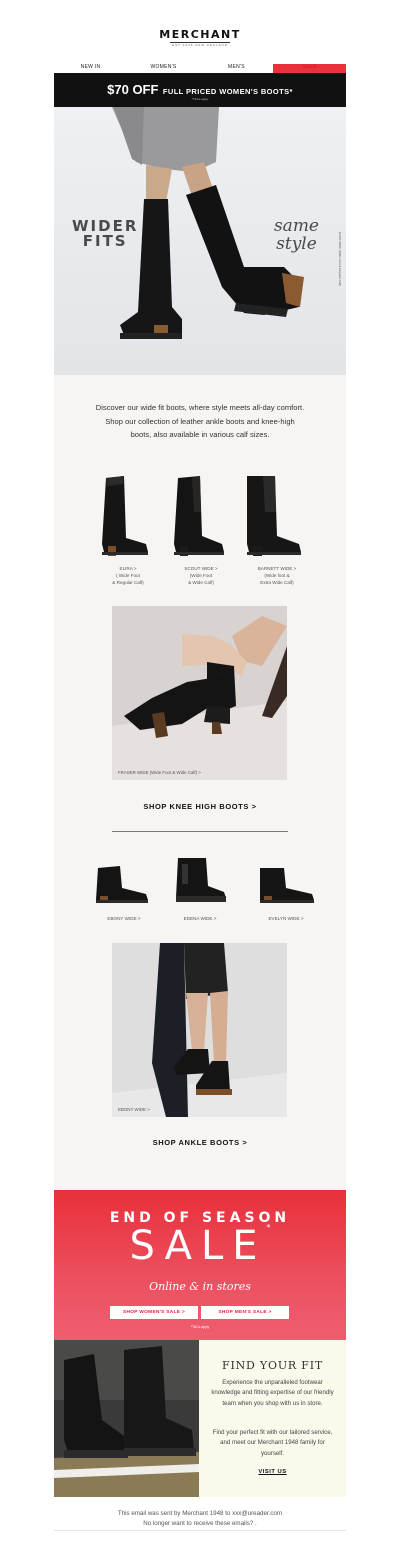  I want to click on ebony-wide-lifestyle-image: EBONY WIDE >, so click(199, 1030).